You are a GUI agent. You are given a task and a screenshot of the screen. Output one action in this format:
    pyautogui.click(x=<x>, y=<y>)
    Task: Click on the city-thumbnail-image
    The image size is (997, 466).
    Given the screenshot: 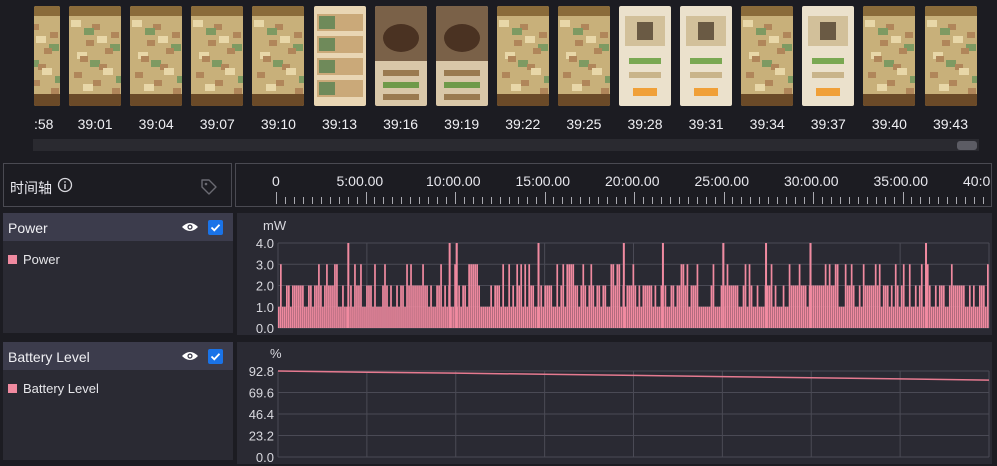 What is the action you would take?
    pyautogui.click(x=522, y=56)
    